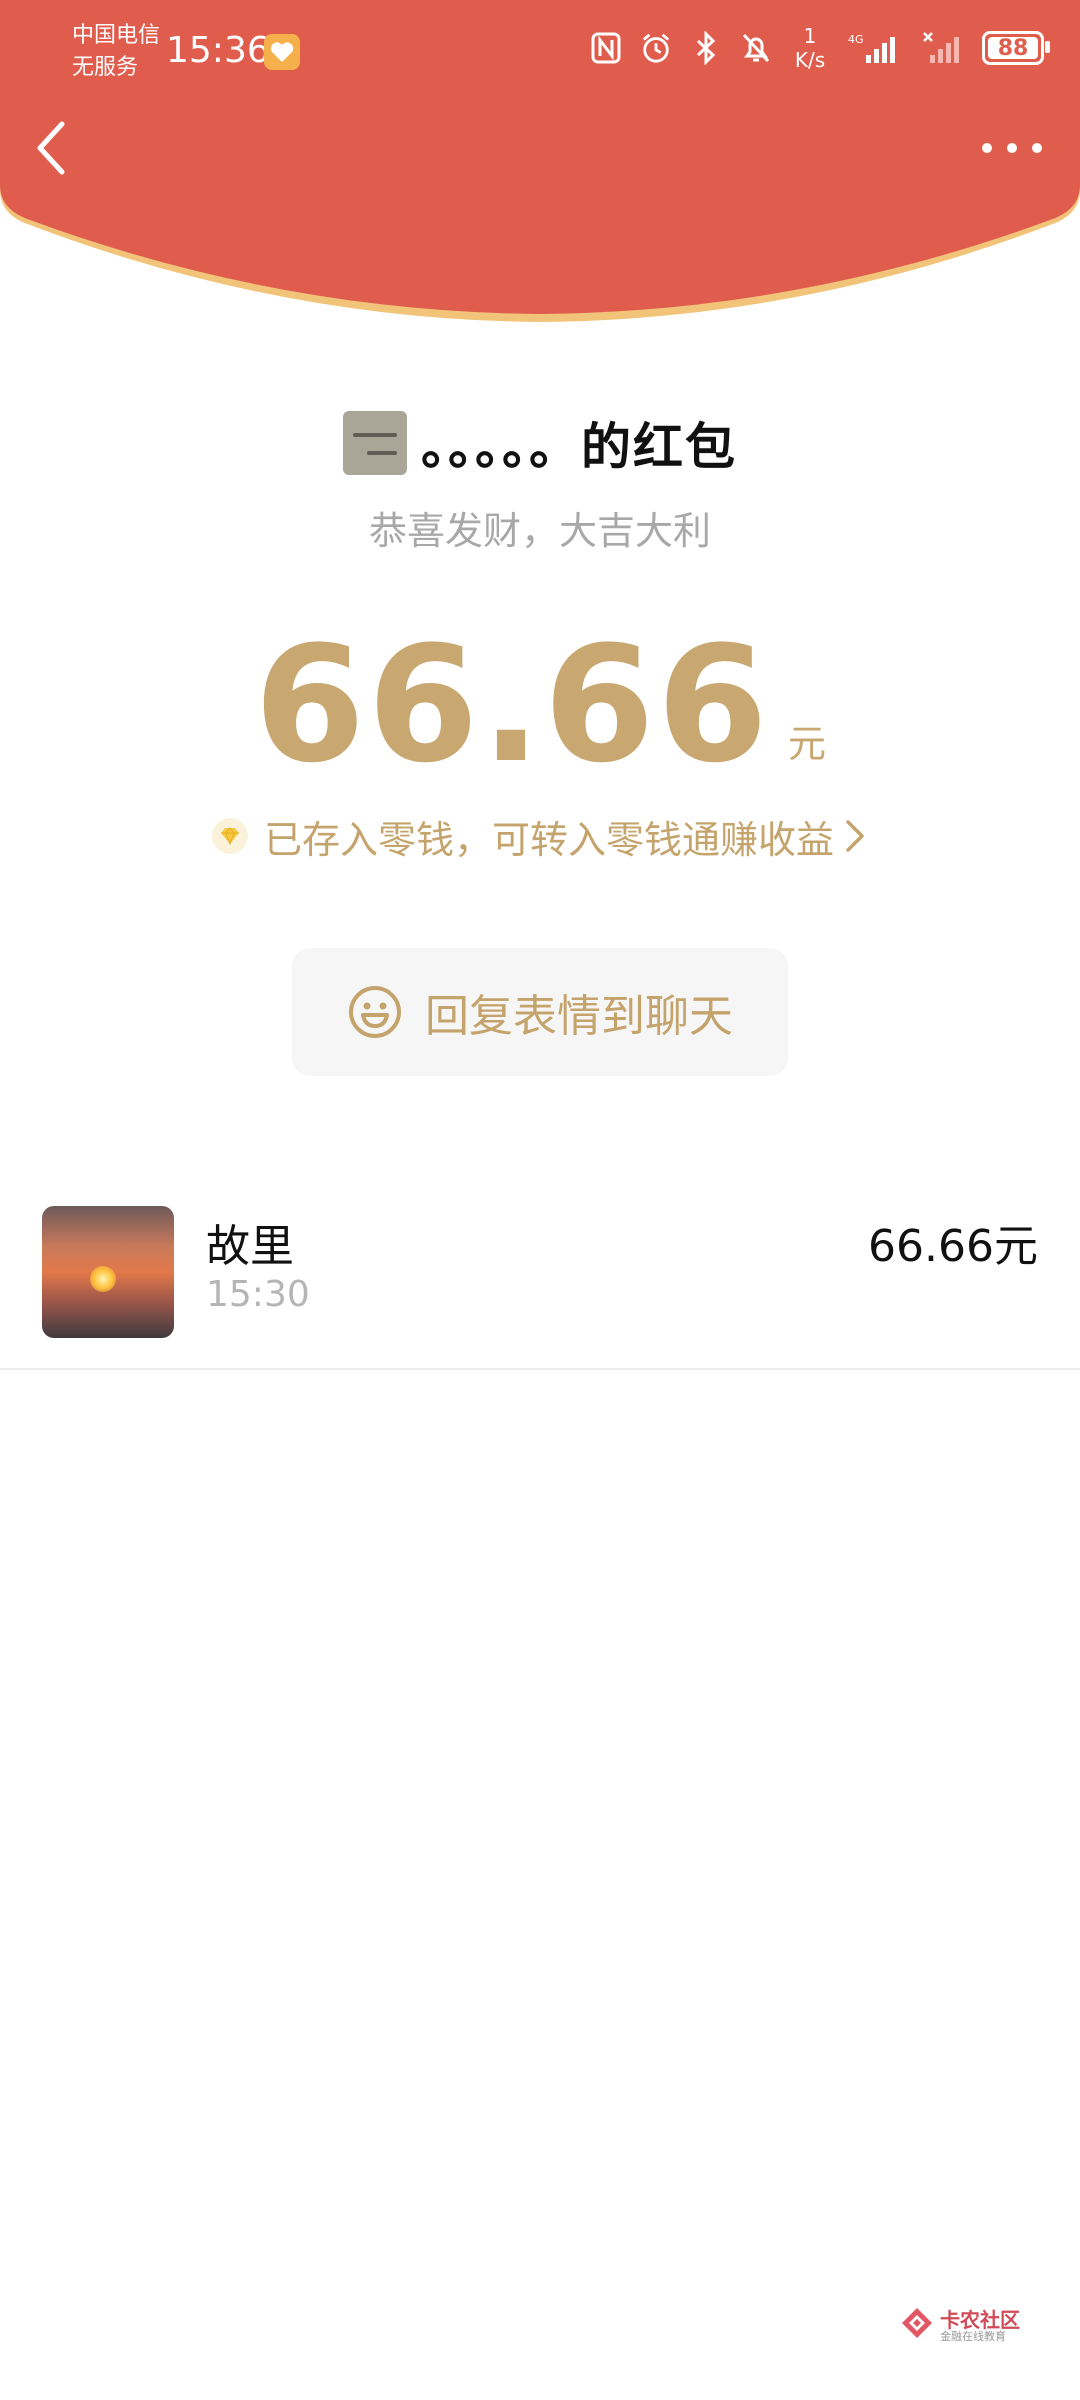  Describe the element at coordinates (579, 447) in the screenshot. I see `sender-name: 。。。。。的红包` at that location.